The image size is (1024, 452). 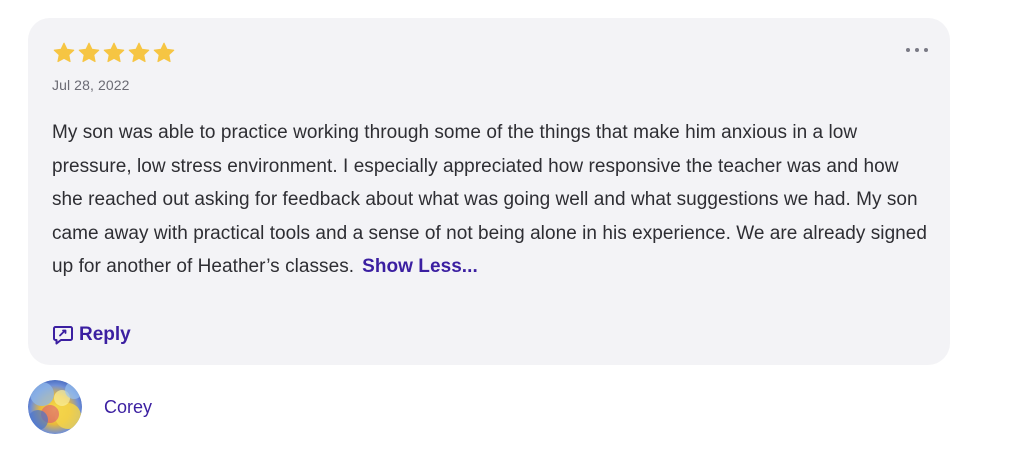 I want to click on review-author: Corey, so click(x=90, y=407).